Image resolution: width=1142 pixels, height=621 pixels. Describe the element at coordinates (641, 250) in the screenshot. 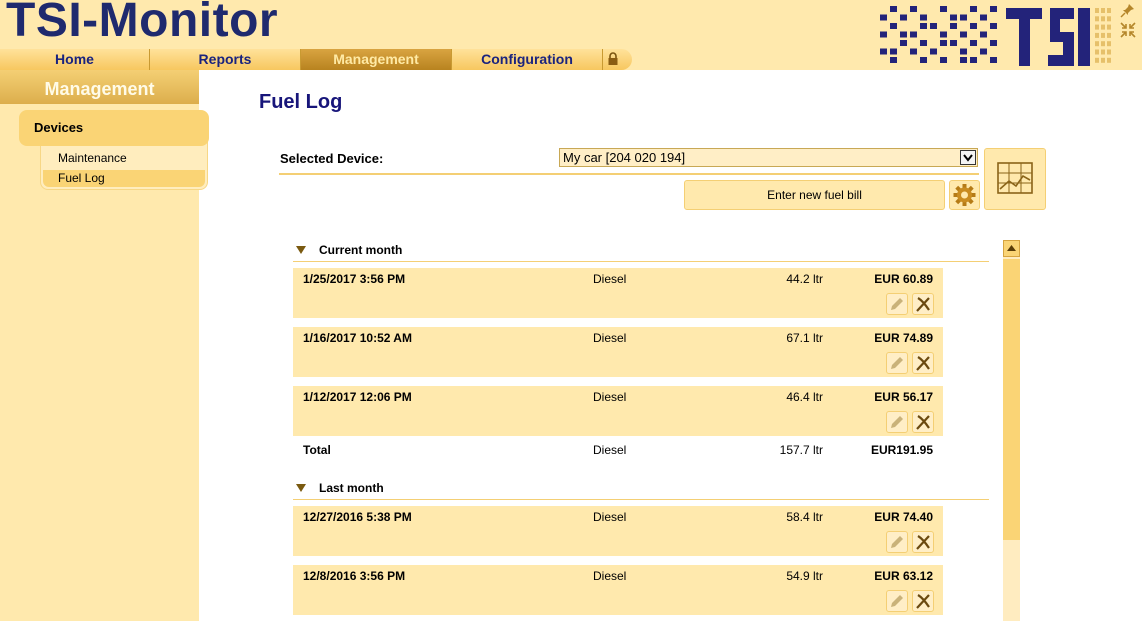

I see `group-header-current-month: Current month` at that location.